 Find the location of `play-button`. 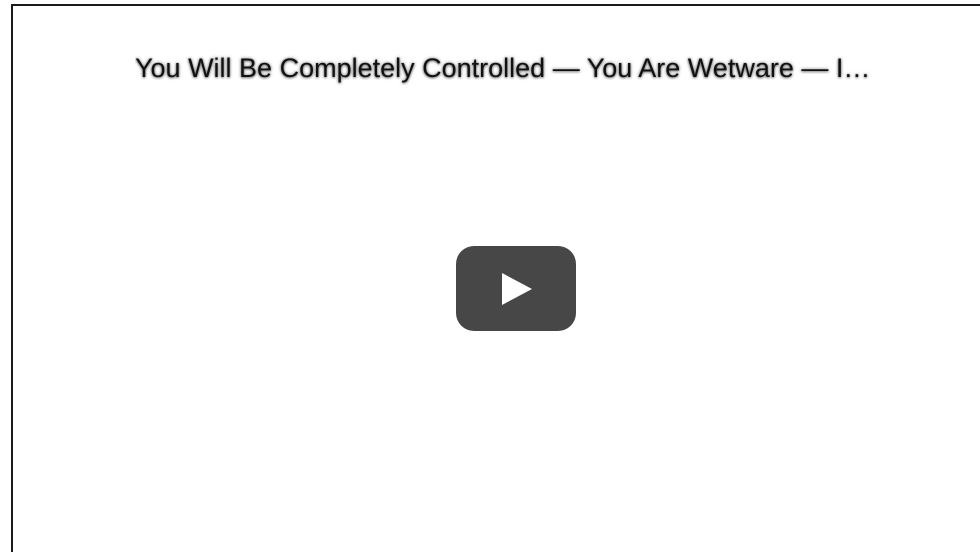

play-button is located at coordinates (516, 288).